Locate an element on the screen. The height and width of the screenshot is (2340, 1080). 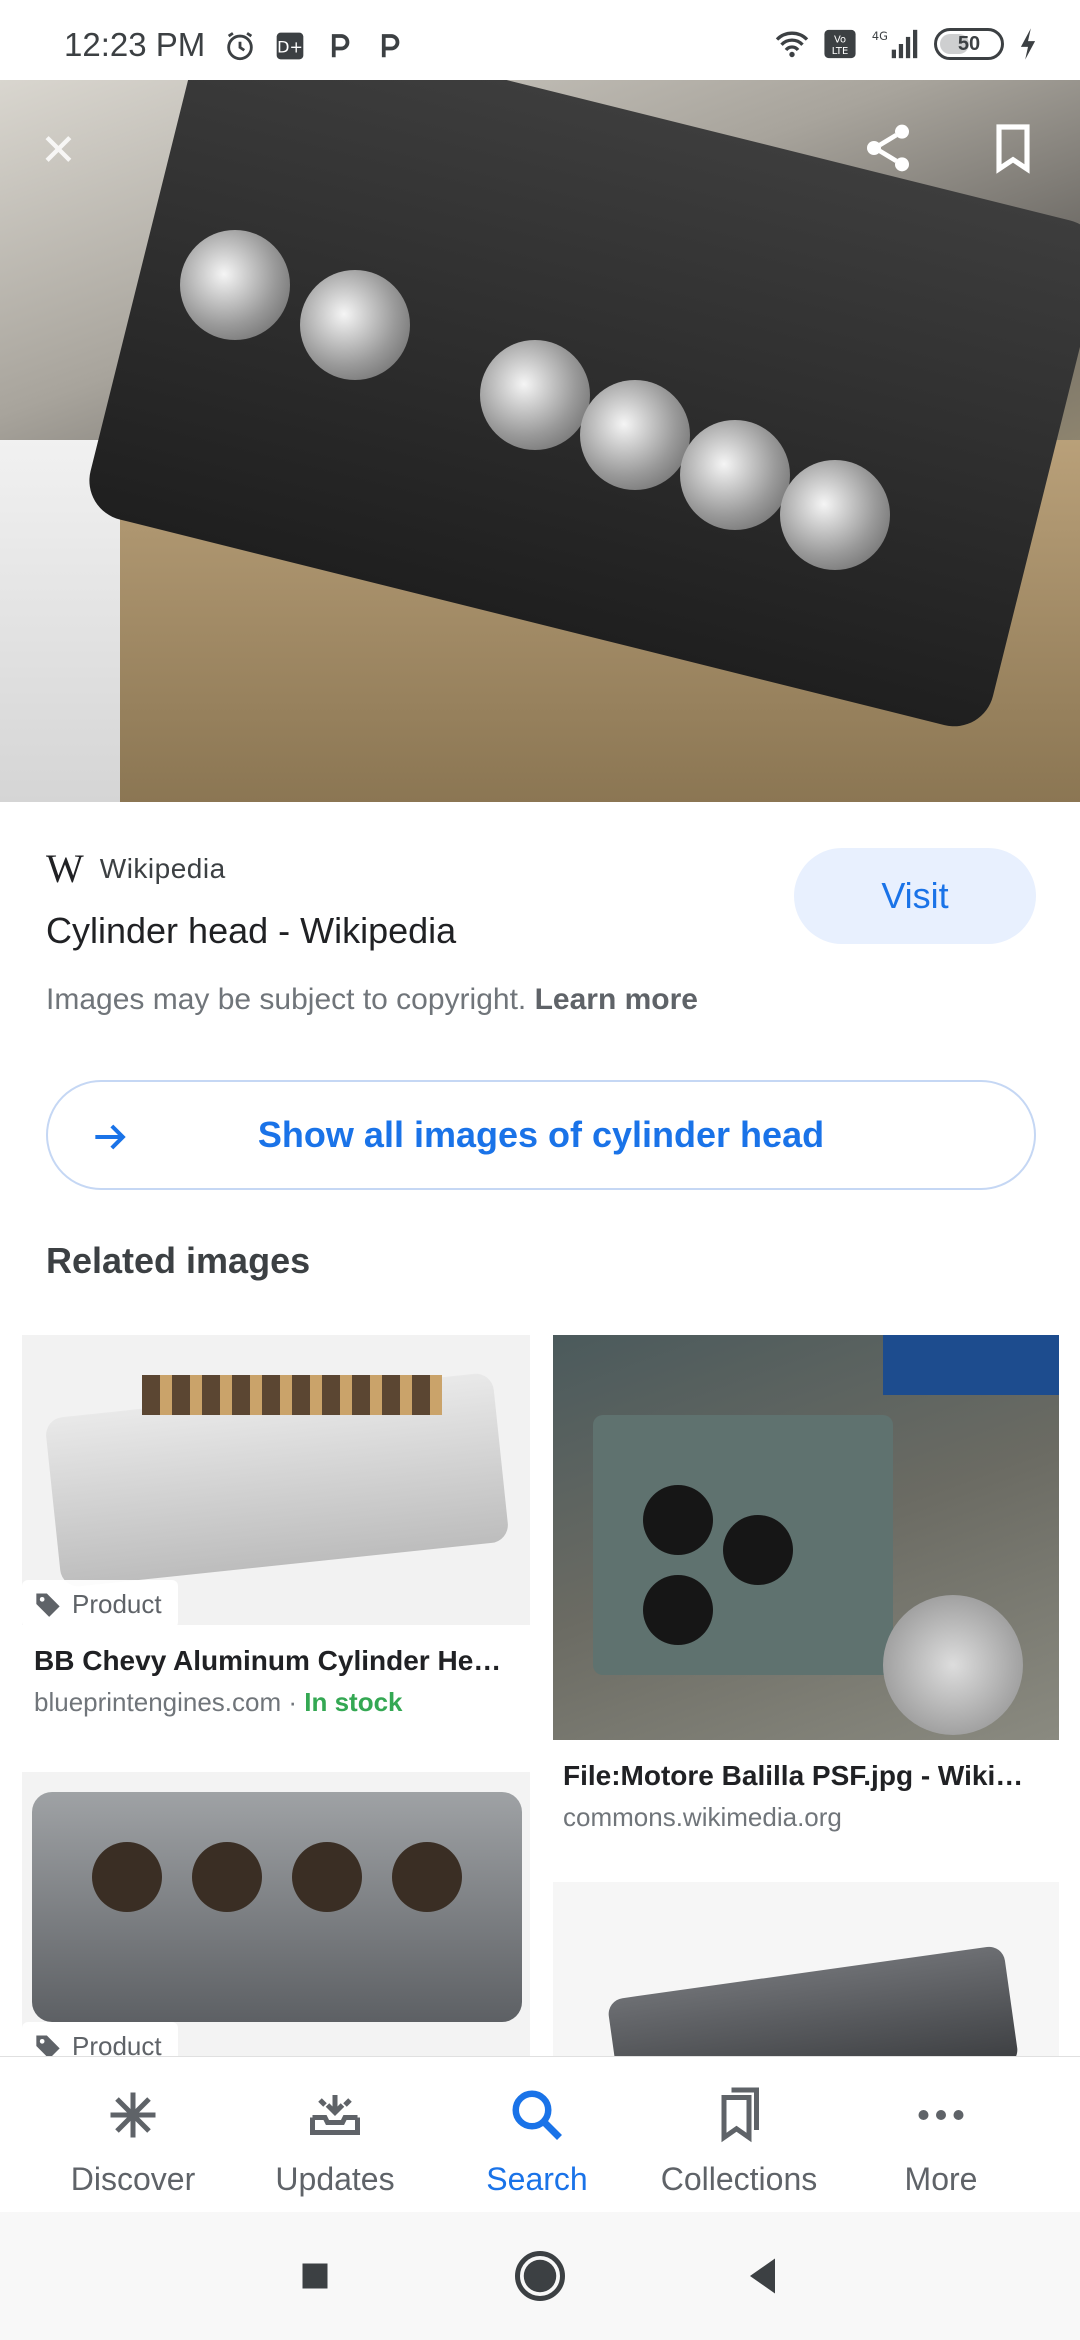
show-all-images-label: Show all images of cylinder head is located at coordinates (541, 1134).